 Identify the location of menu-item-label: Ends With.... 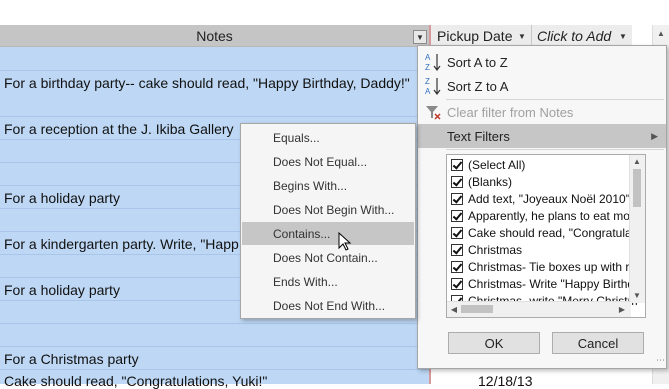
(305, 281).